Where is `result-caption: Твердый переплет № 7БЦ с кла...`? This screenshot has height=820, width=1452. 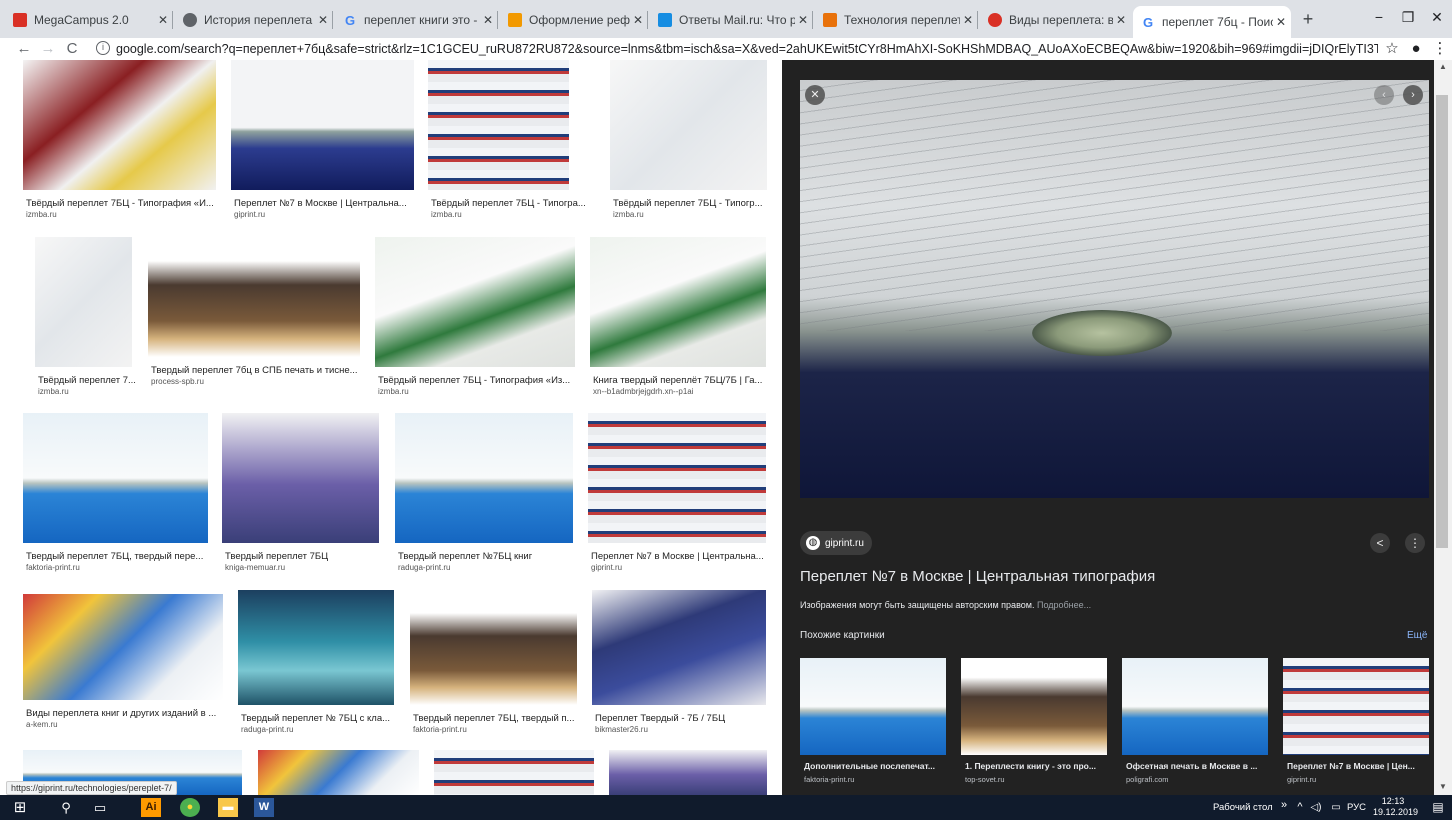 result-caption: Твердый переплет № 7БЦ с кла... is located at coordinates (329, 718).